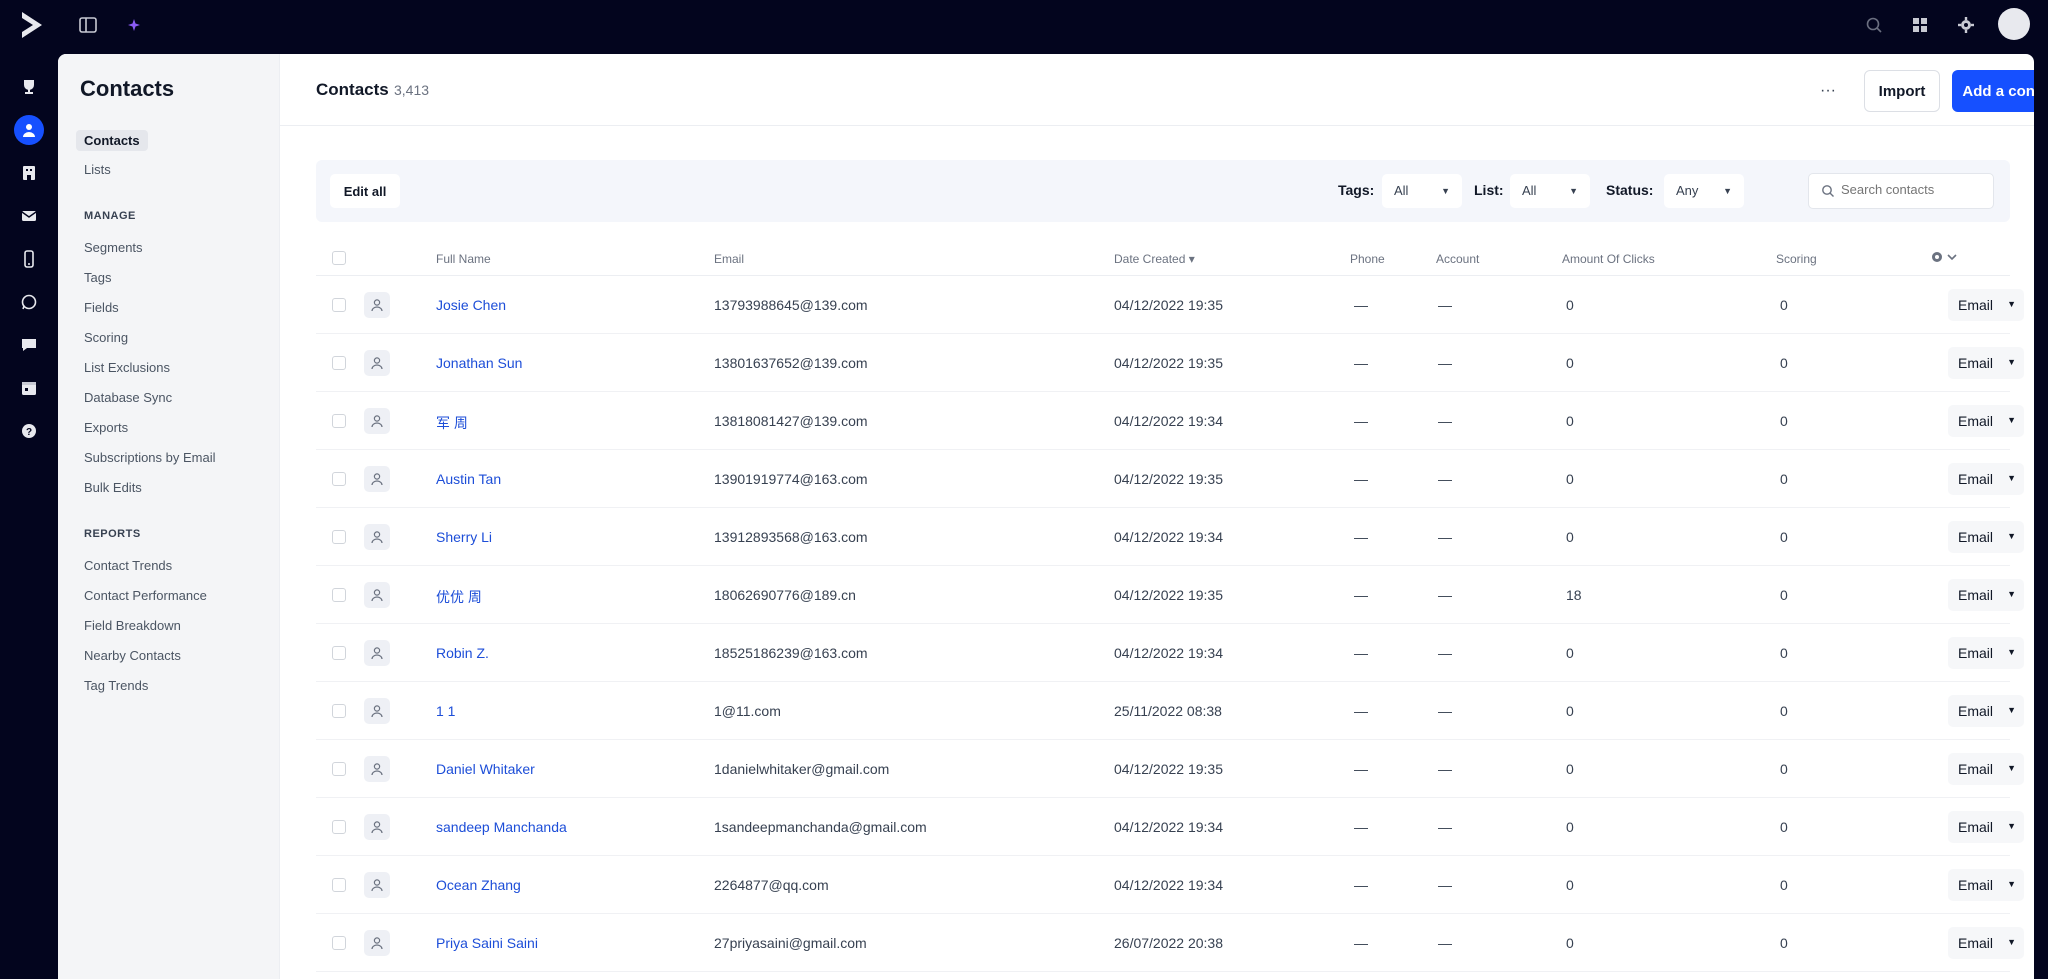 The image size is (2048, 979). I want to click on column-account: Account, so click(1457, 259).